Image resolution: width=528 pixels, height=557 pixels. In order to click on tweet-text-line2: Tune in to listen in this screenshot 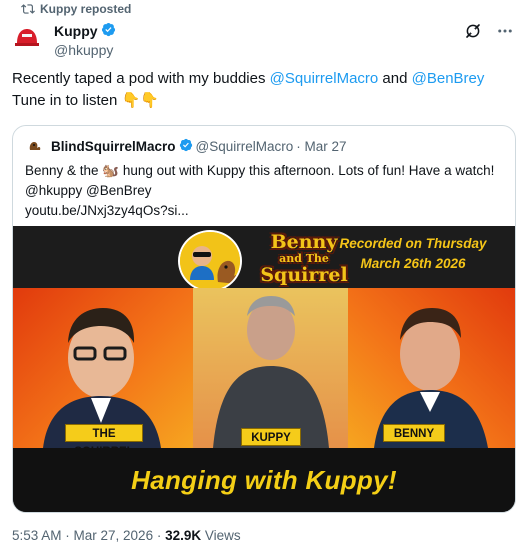, I will do `click(65, 100)`.